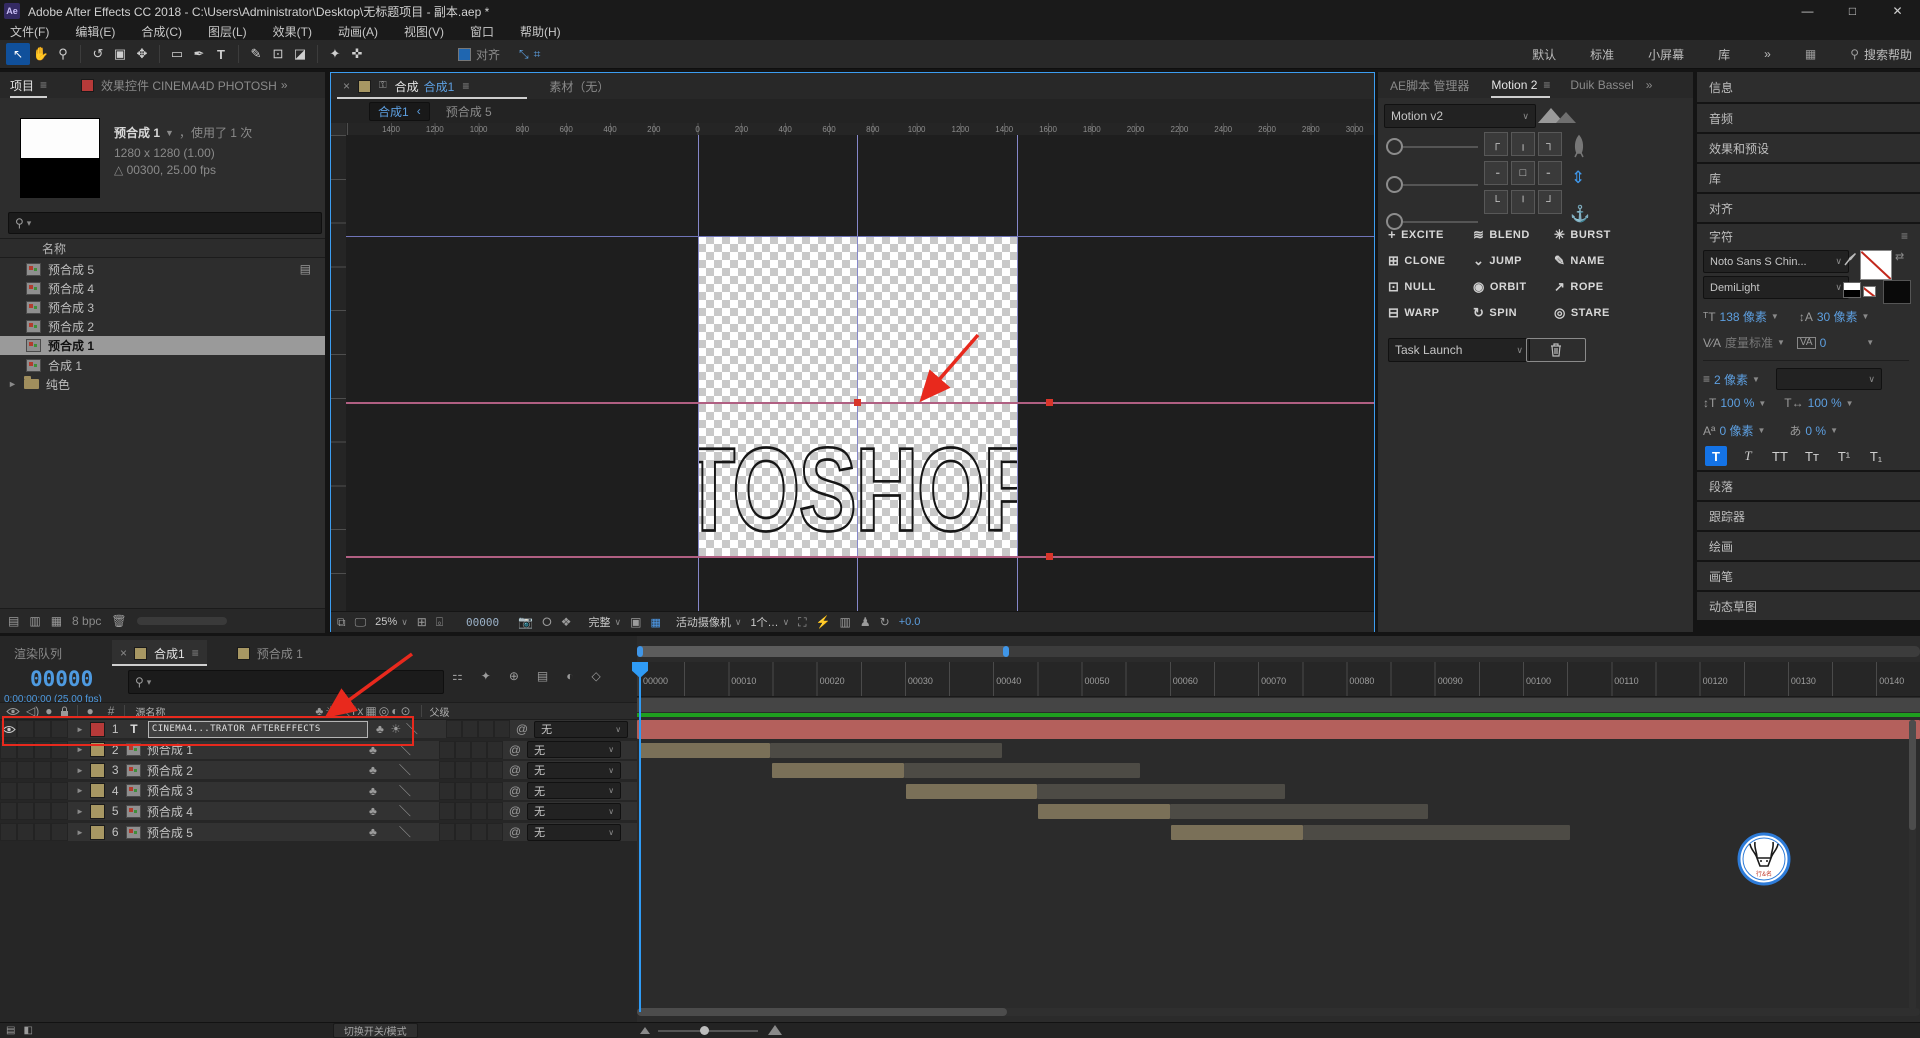 This screenshot has width=1920, height=1038. What do you see at coordinates (54, 248) in the screenshot?
I see `name-column-header: 名称` at bounding box center [54, 248].